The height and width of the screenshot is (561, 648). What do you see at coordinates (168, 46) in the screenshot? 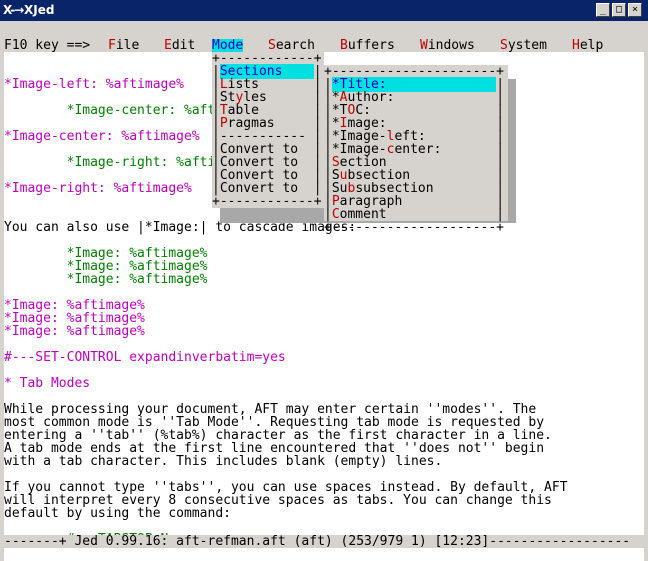
I see `menu-hotkey: E` at bounding box center [168, 46].